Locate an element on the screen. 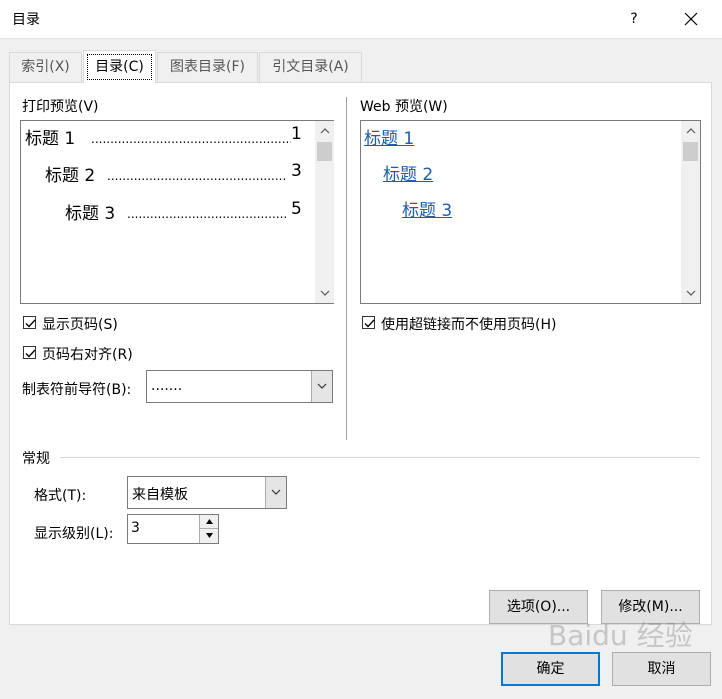 The image size is (722, 699). web-preview-box: 标题 1 标题 2 标题 3 is located at coordinates (530, 212).